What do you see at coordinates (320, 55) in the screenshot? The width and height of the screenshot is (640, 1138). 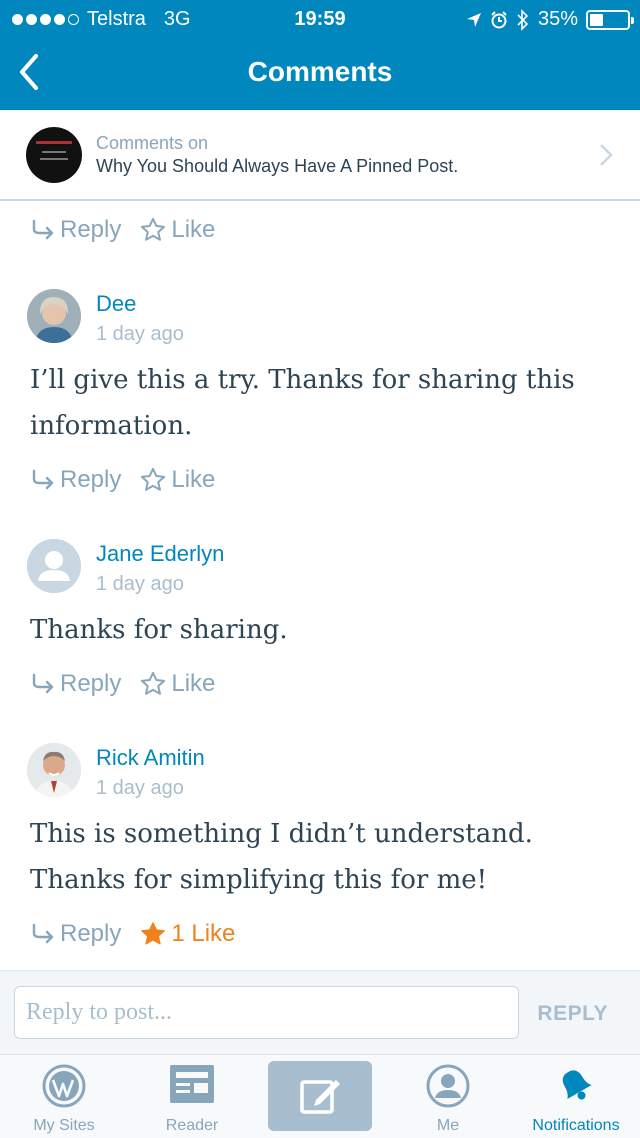 I see `top-bar: Telstra 3G 19:59 35% Comments` at bounding box center [320, 55].